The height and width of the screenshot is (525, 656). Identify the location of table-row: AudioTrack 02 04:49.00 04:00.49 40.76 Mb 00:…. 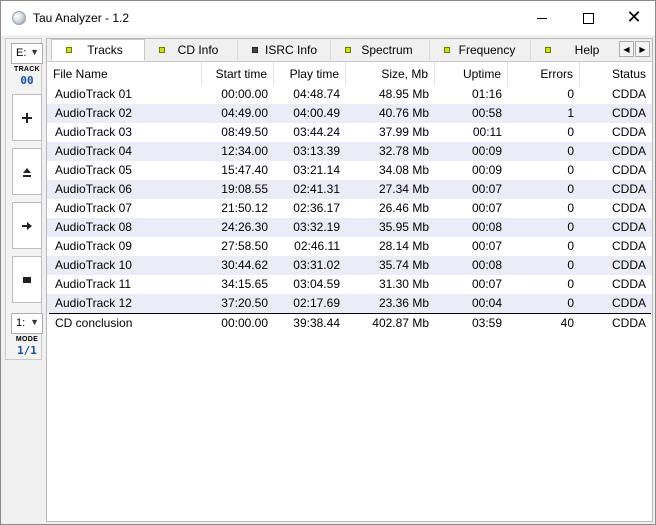
(349, 113).